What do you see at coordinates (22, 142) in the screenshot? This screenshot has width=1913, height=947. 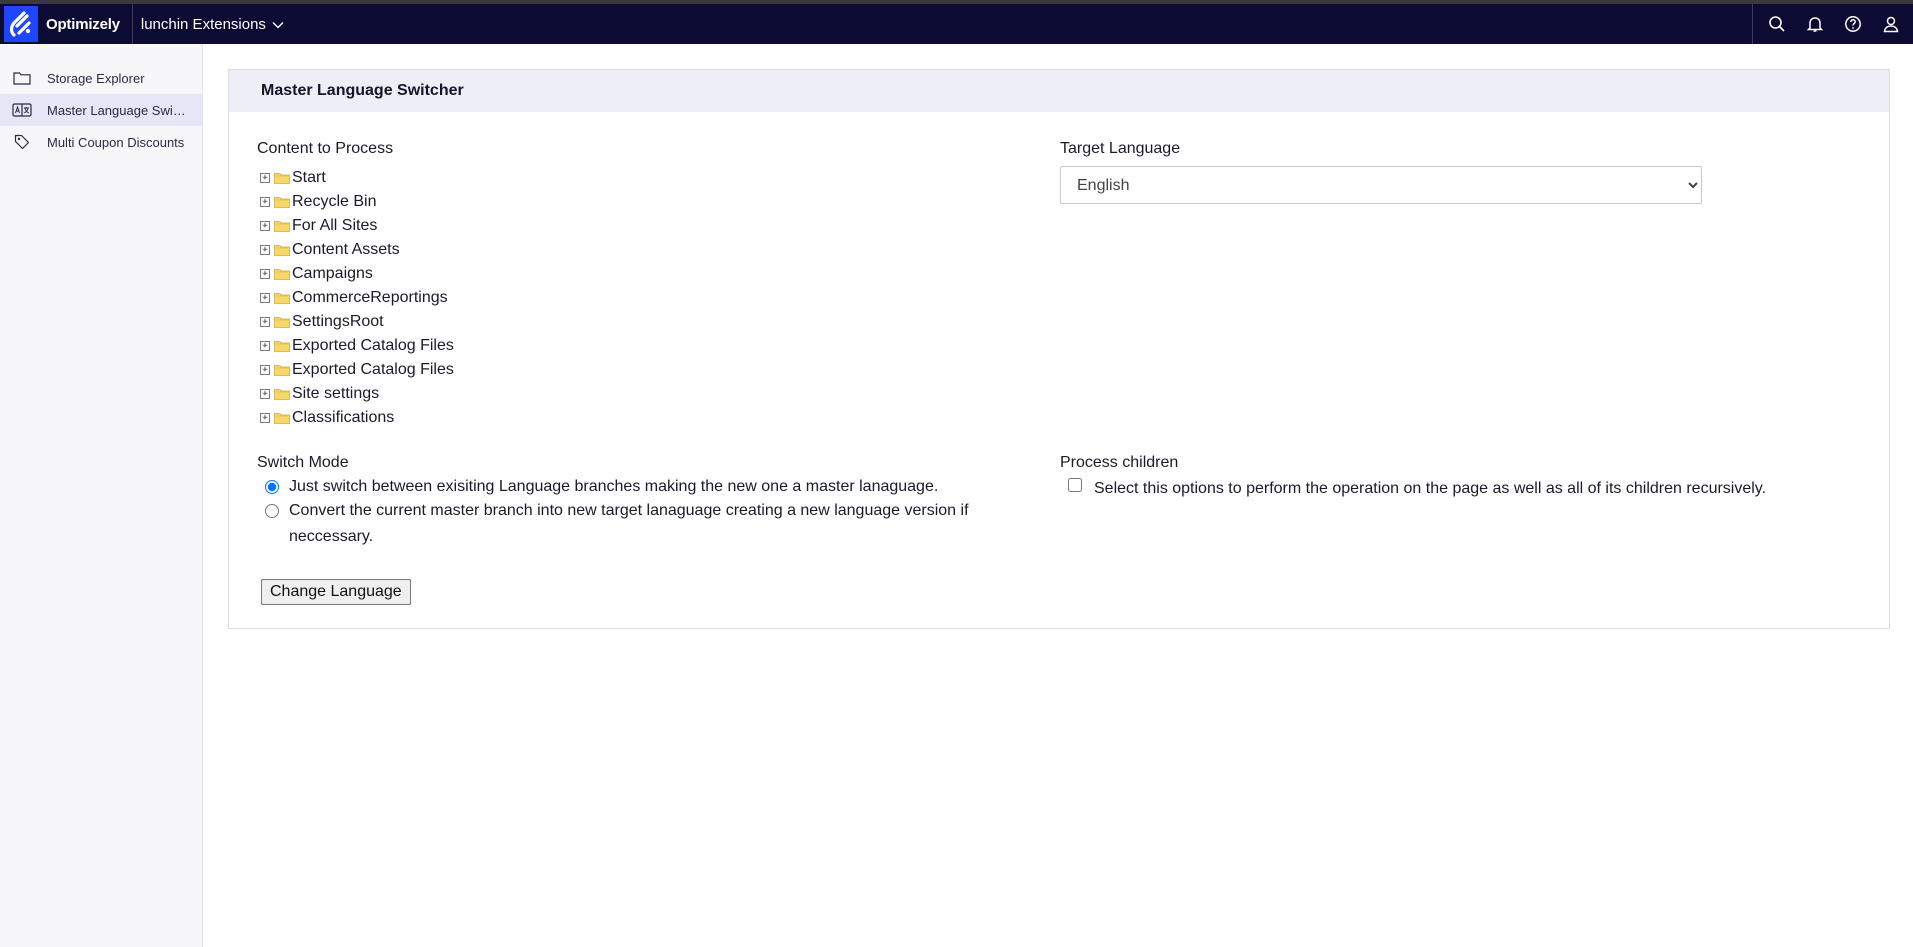 I see `tag-icon` at bounding box center [22, 142].